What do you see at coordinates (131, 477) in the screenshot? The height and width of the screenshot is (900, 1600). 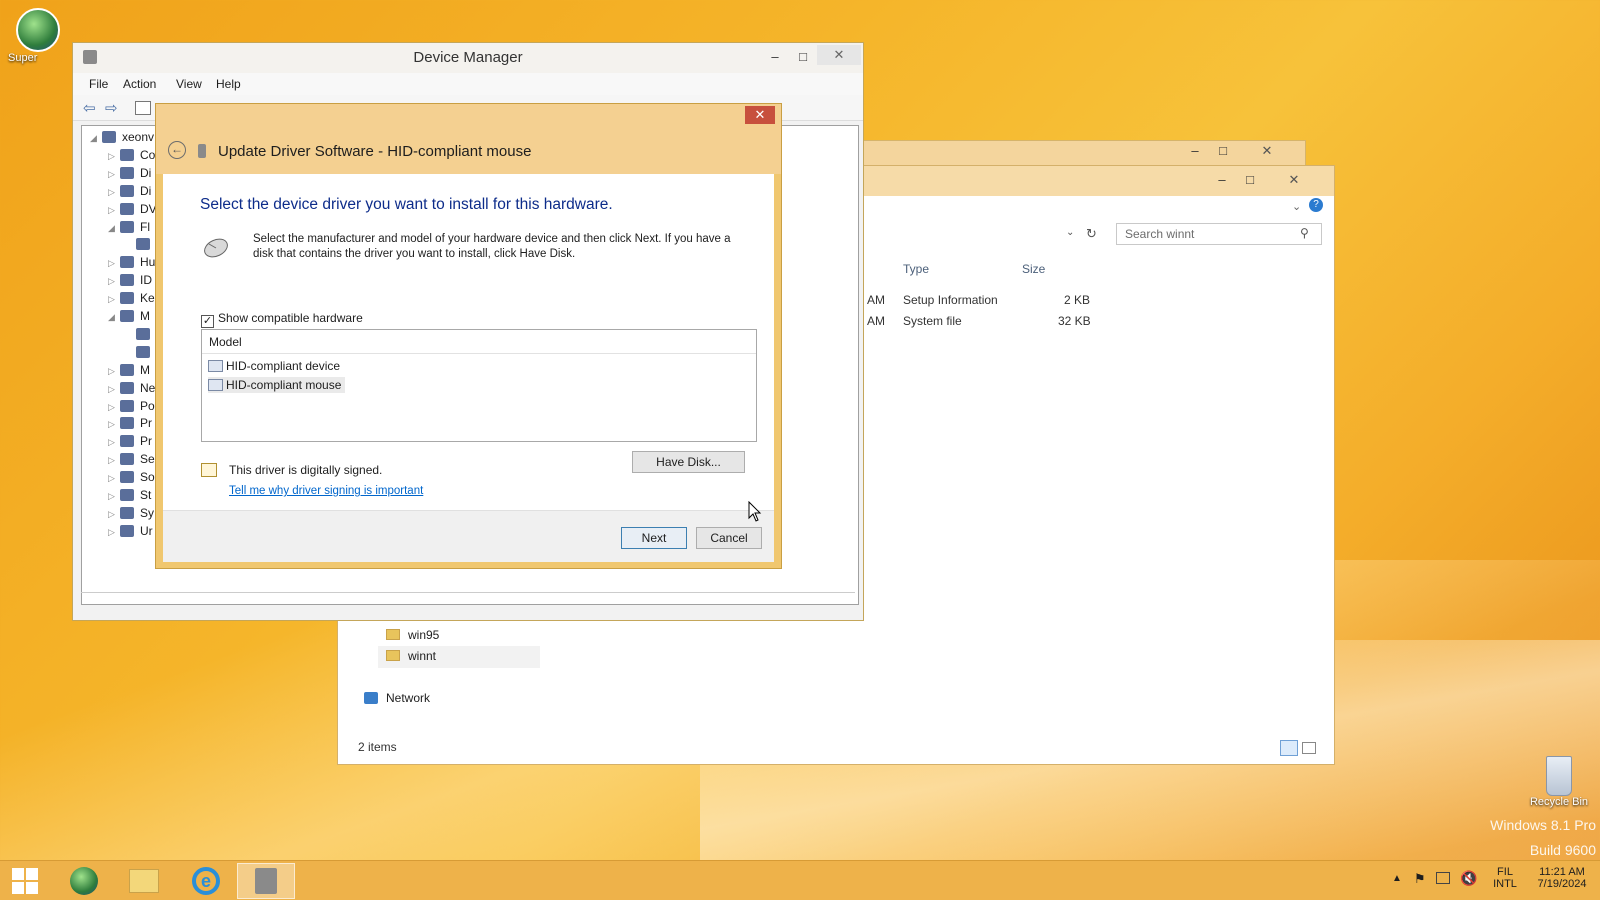 I see `tree-node: ▷ So` at bounding box center [131, 477].